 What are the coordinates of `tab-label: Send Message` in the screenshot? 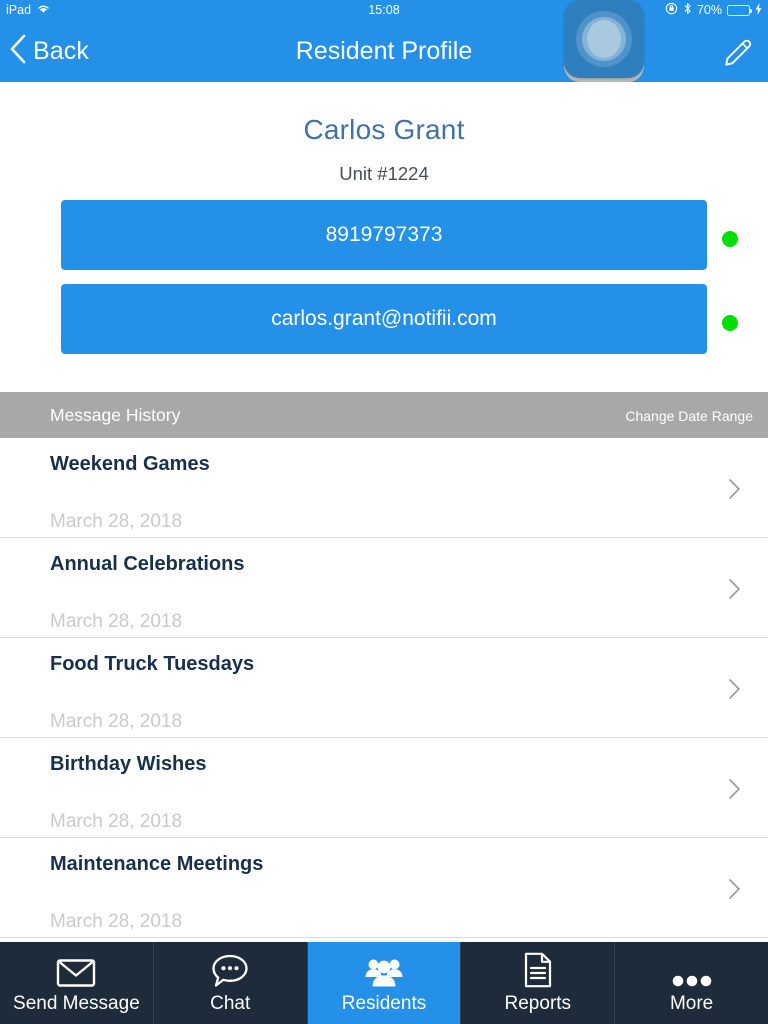 It's located at (76, 1003).